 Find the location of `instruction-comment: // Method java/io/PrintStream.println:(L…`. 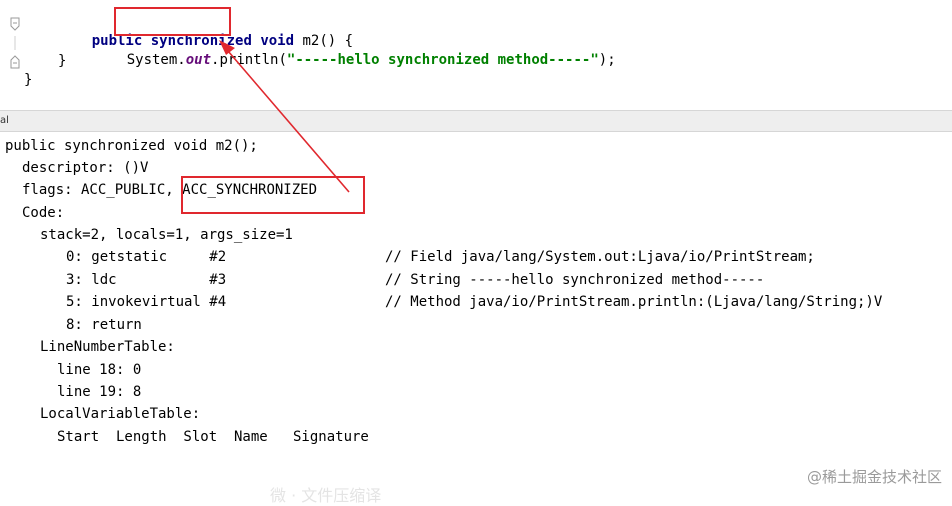

instruction-comment: // Method java/io/PrintStream.println:(L… is located at coordinates (634, 302).